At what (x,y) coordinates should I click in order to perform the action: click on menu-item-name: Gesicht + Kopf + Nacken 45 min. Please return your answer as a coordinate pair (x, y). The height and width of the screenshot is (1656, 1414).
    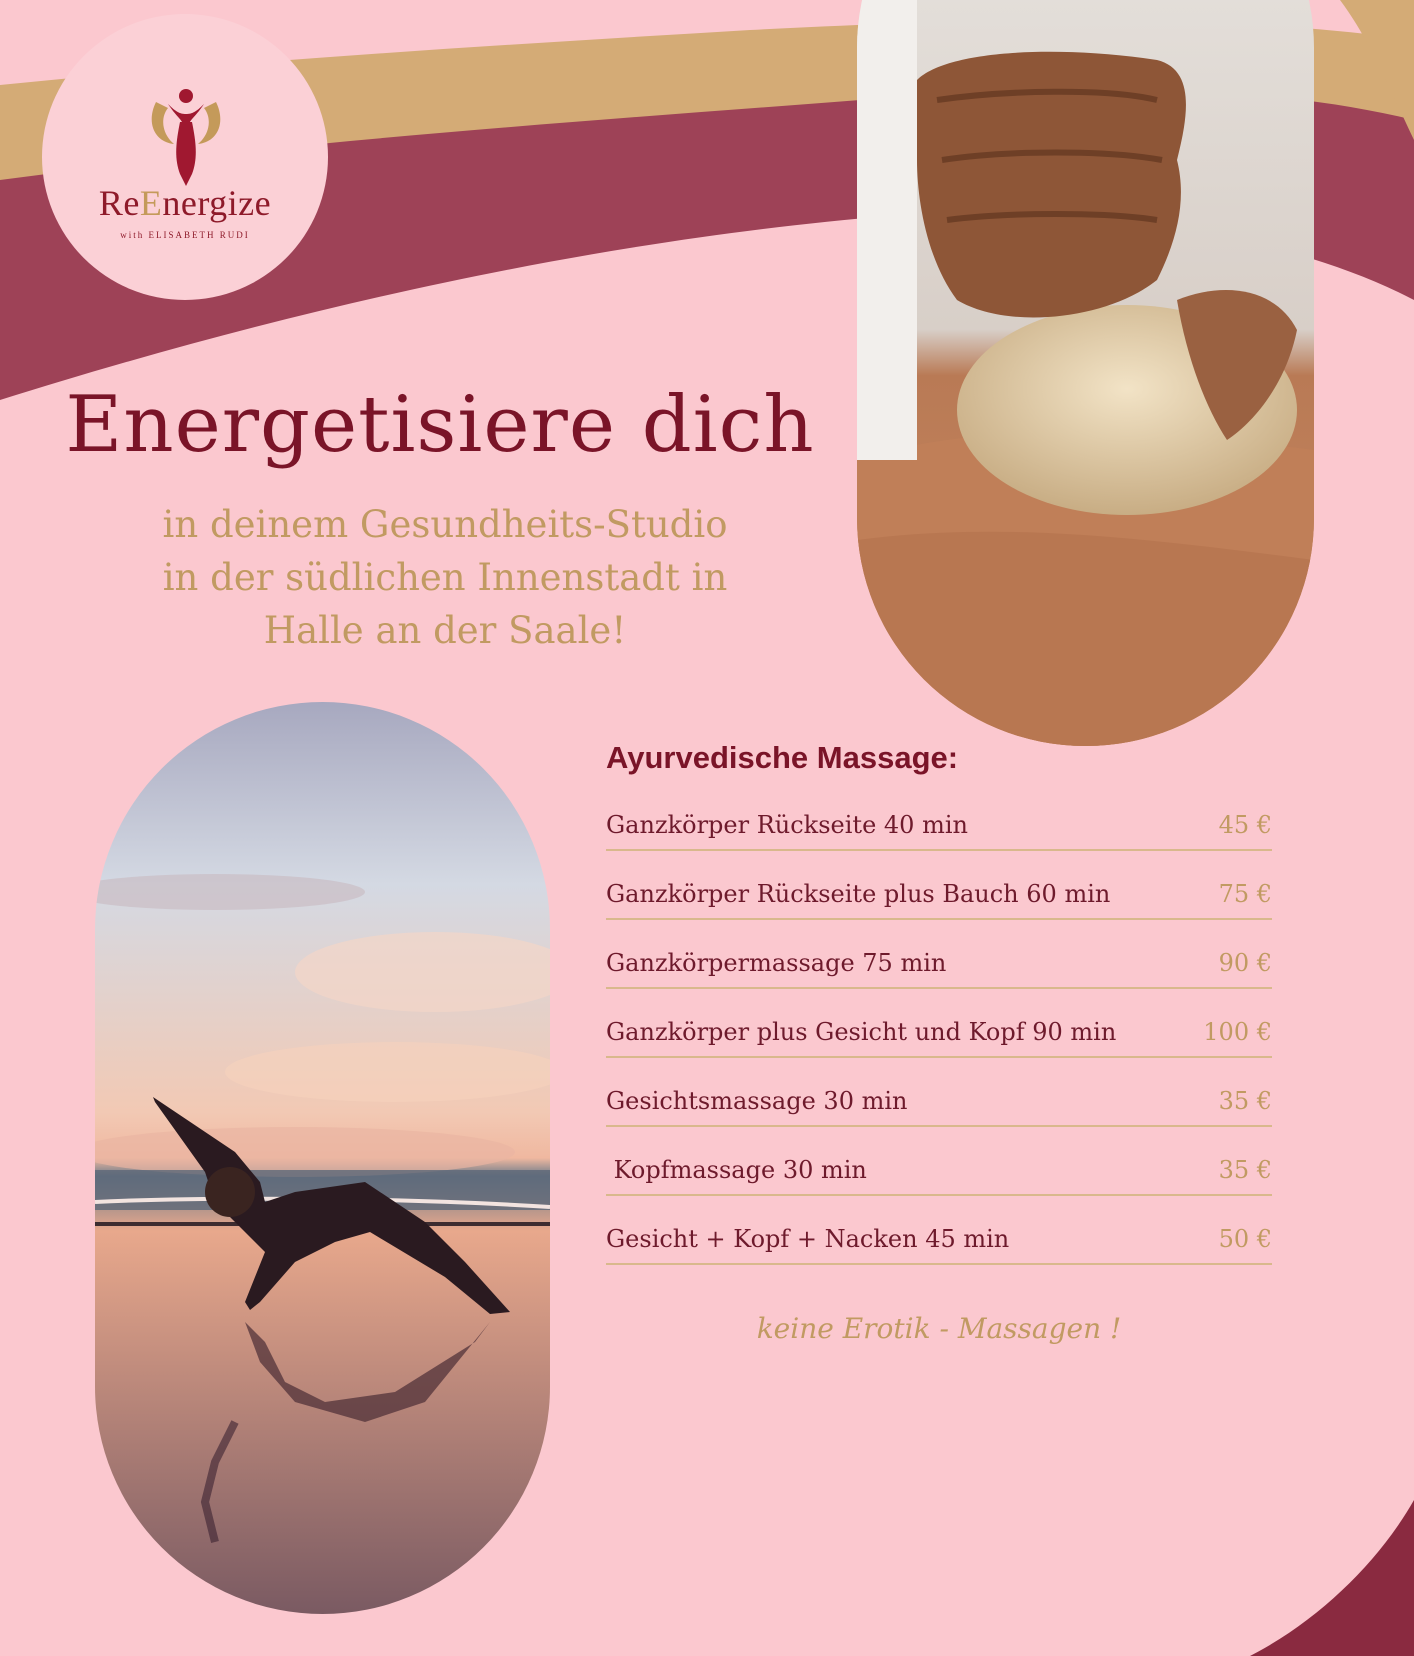
    Looking at the image, I should click on (808, 1239).